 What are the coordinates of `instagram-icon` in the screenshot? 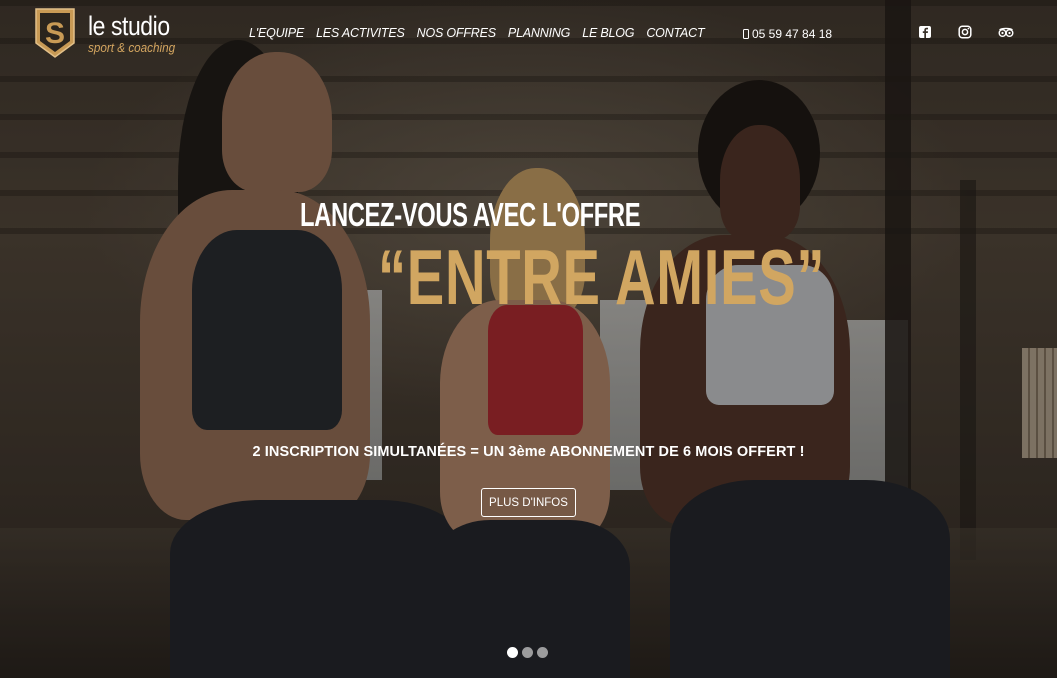 It's located at (965, 32).